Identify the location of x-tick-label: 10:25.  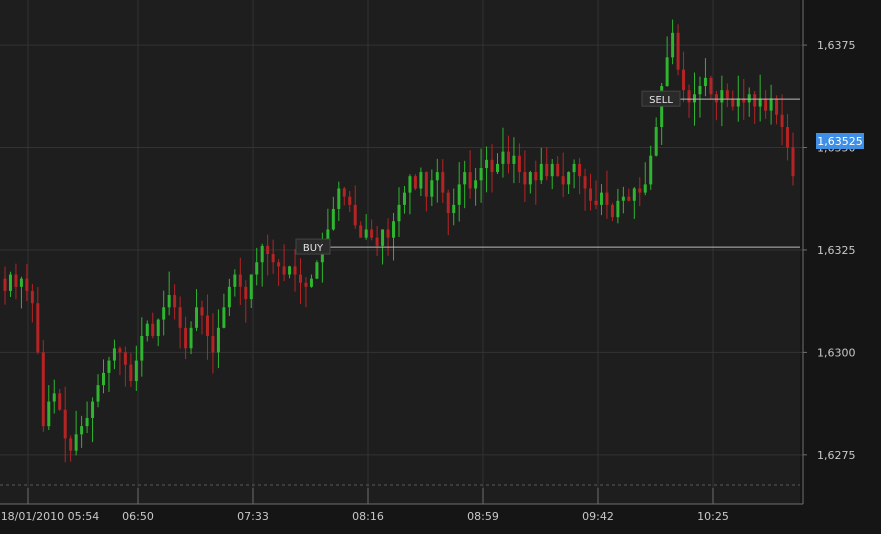
(713, 516).